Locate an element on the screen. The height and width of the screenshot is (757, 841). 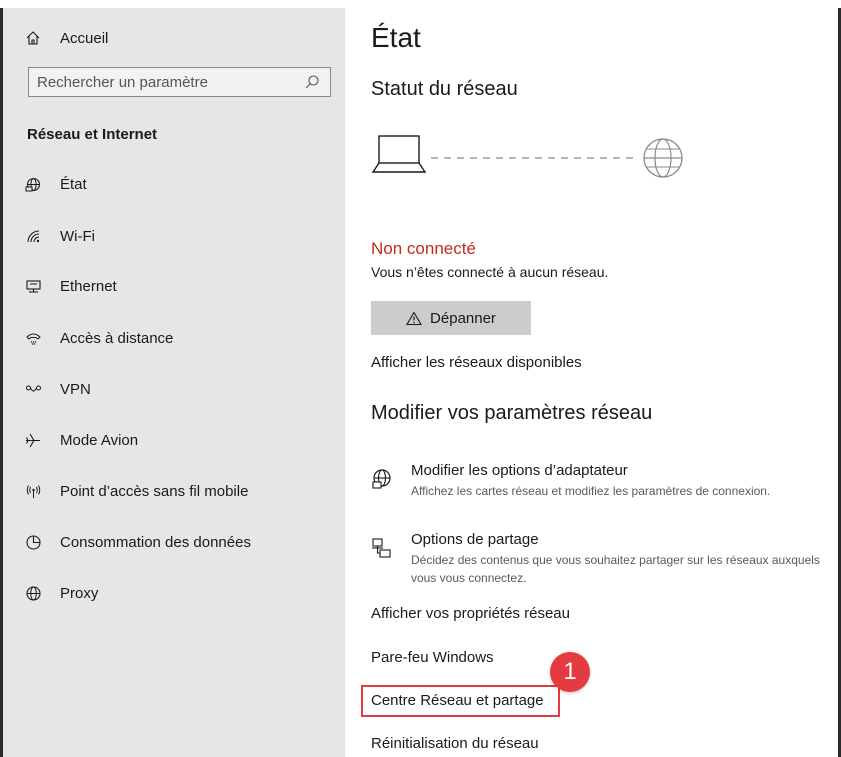
sidebar-item-proxy: Proxy is located at coordinates (174, 593).